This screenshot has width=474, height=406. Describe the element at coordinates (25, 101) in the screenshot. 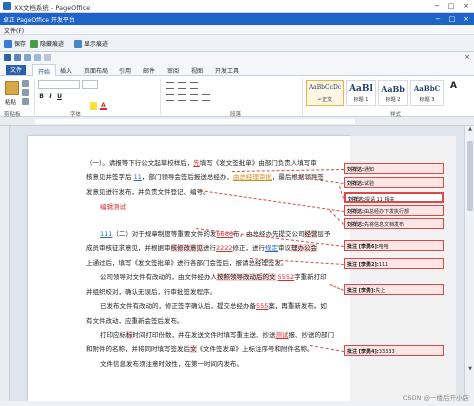

I see `format-painter-icon` at that location.